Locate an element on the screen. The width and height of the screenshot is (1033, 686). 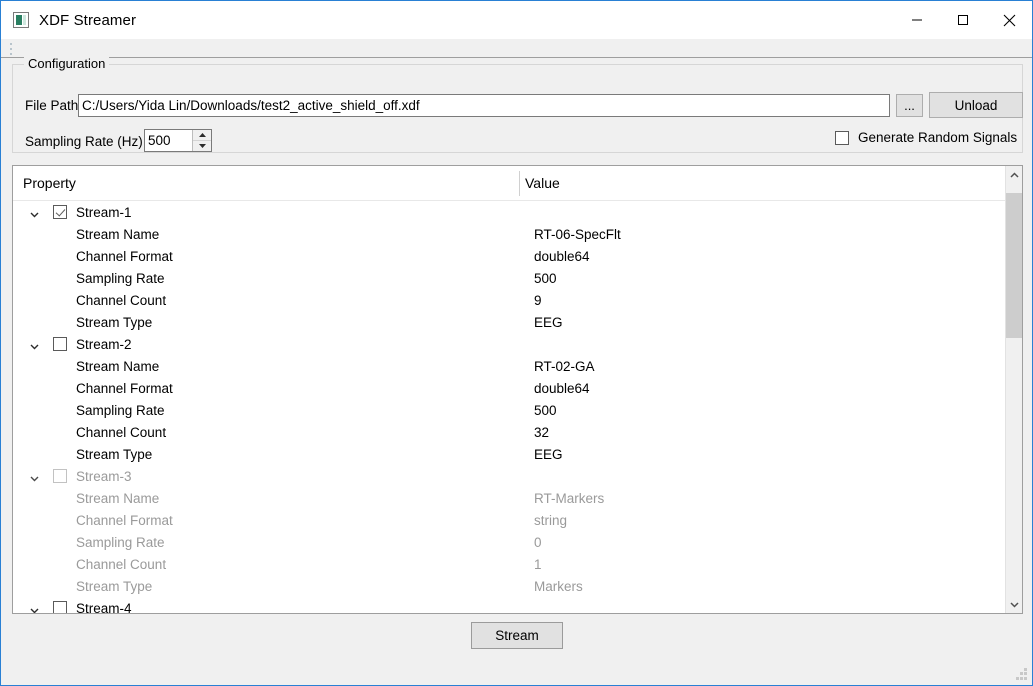
window-title: XDF Streamer is located at coordinates (88, 20).